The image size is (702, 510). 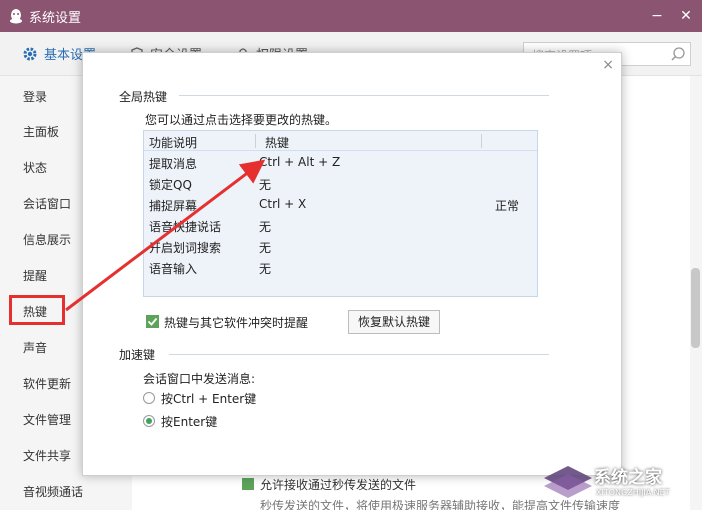 I want to click on conflict-warning-checkbox, so click(x=152, y=321).